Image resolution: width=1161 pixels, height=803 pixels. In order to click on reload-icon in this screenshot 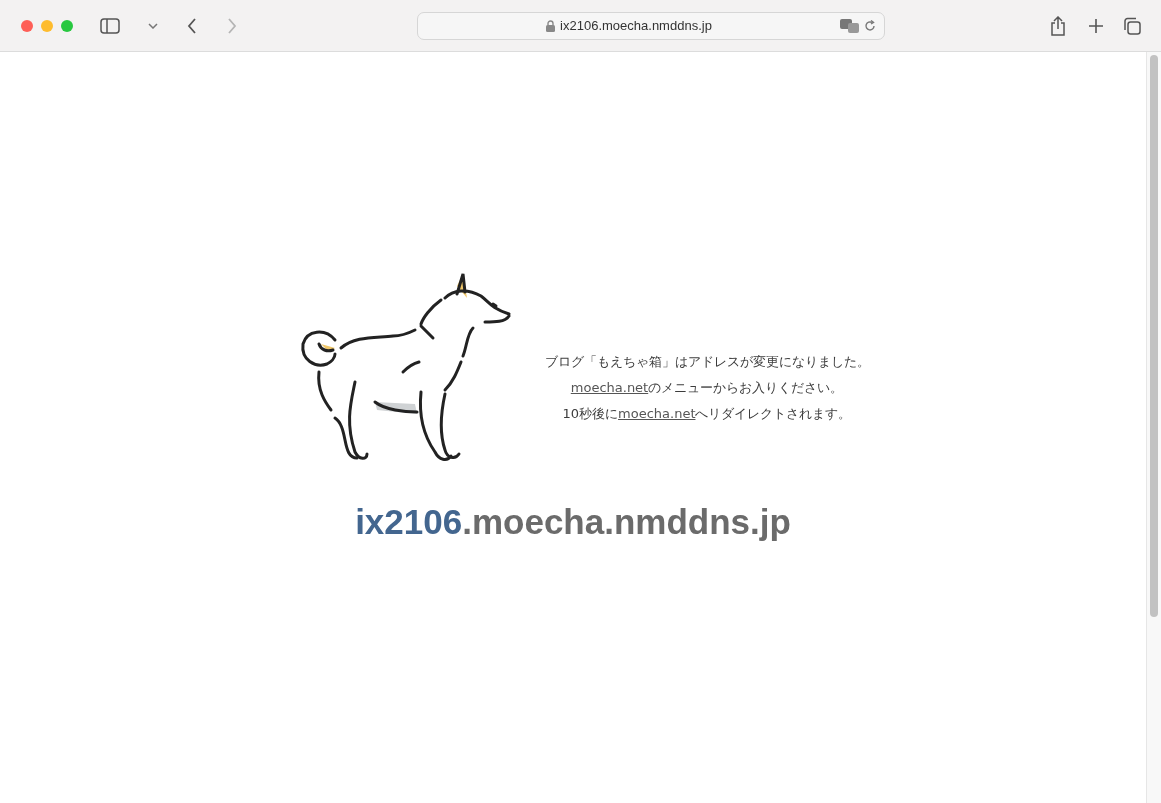, I will do `click(870, 25)`.